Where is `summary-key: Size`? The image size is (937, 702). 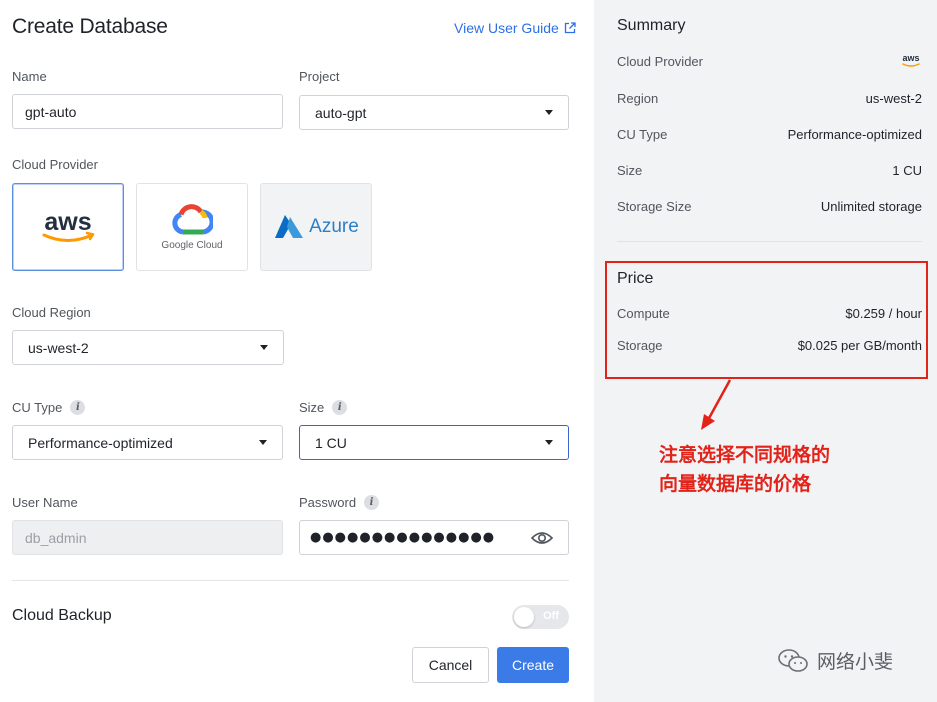 summary-key: Size is located at coordinates (630, 170).